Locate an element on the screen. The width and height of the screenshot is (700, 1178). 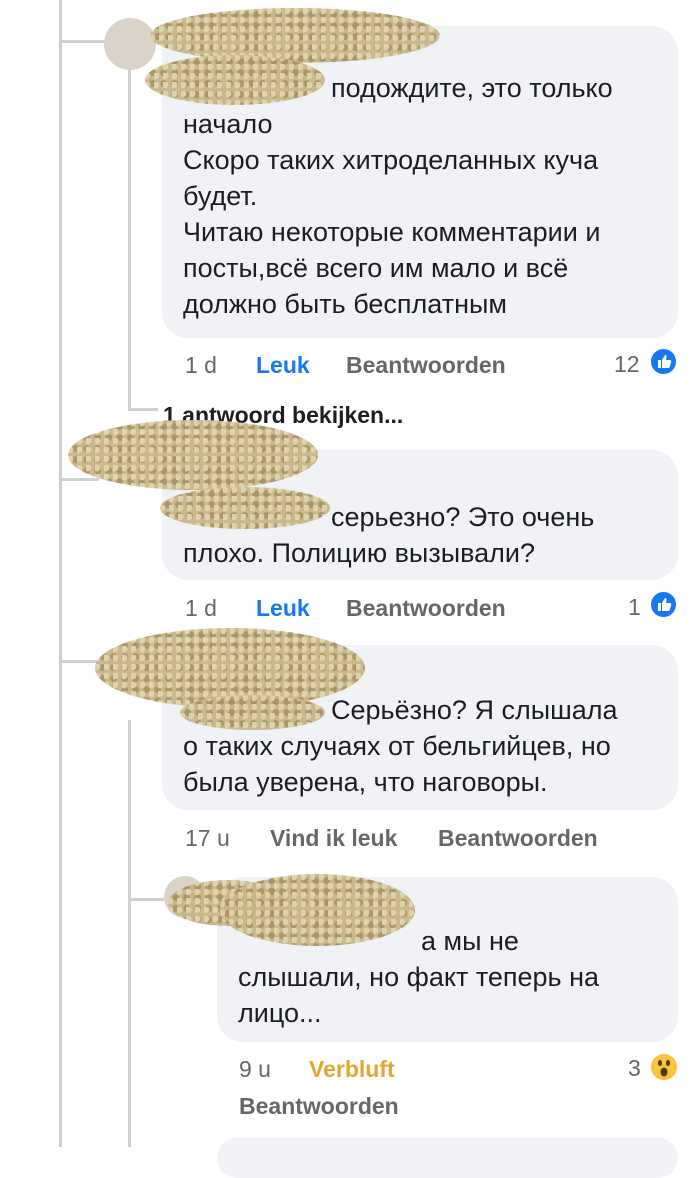
reaction-count: 3 is located at coordinates (634, 1068).